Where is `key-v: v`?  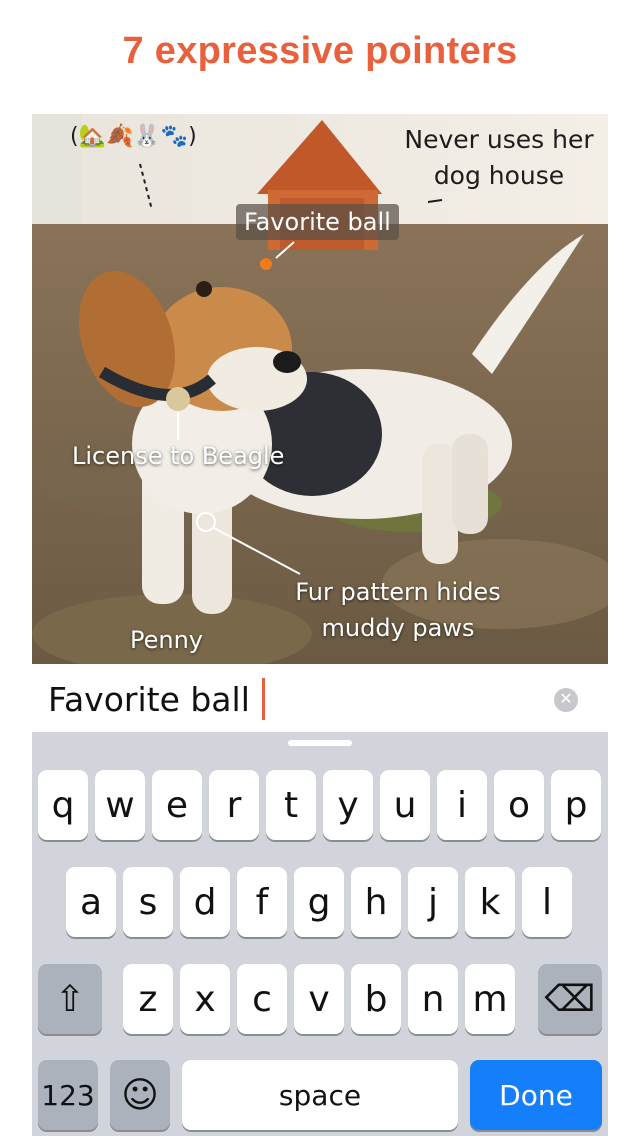 key-v: v is located at coordinates (319, 999).